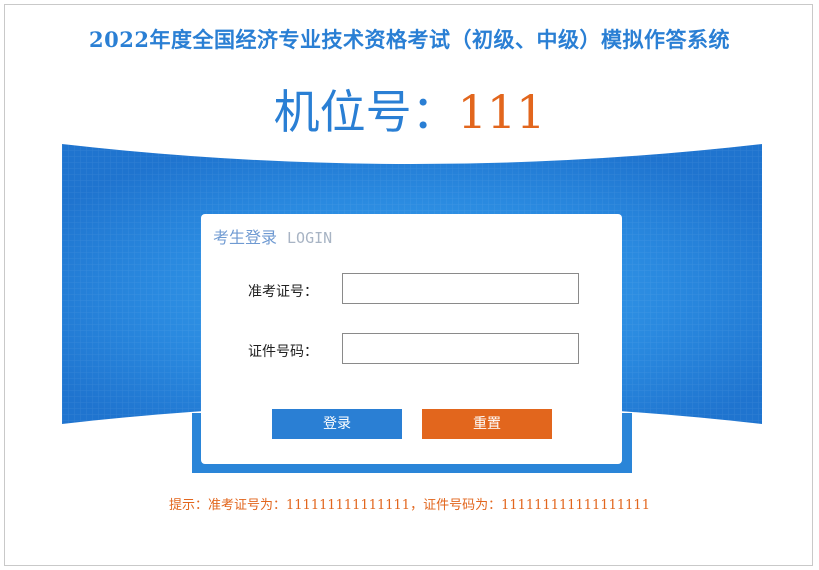  I want to click on machine-number-value: 111, so click(501, 112).